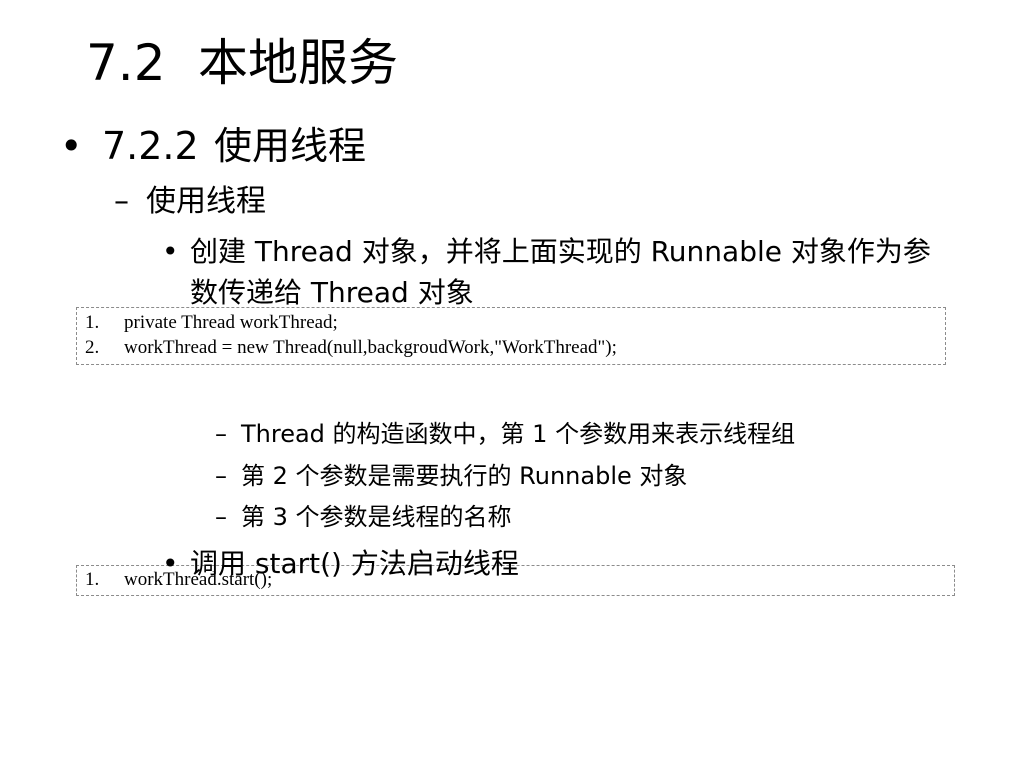  I want to click on section-number: 7.2.2, so click(150, 146).